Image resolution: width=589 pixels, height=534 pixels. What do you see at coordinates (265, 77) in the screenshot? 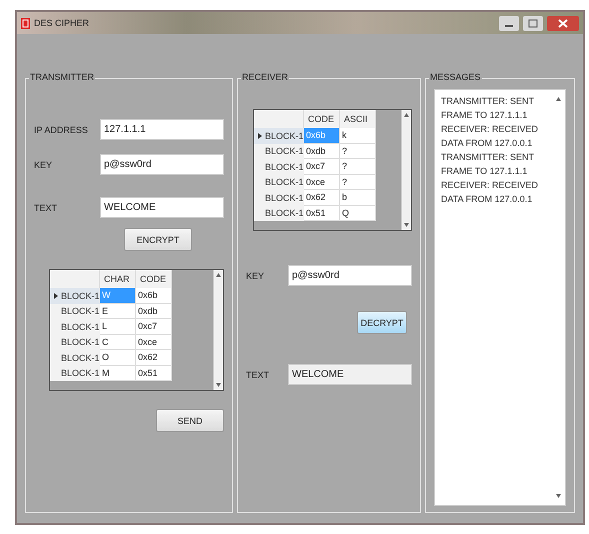
I see `panel-title: RECEIVER` at bounding box center [265, 77].